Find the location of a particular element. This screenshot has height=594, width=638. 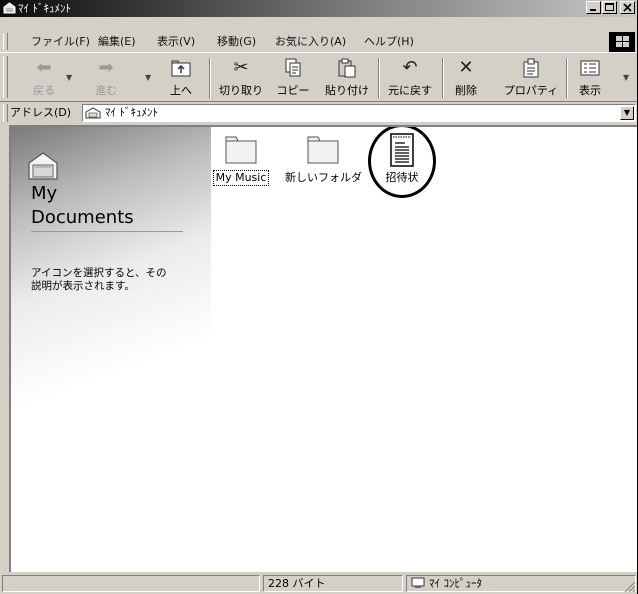

maximize-icon is located at coordinates (609, 7).